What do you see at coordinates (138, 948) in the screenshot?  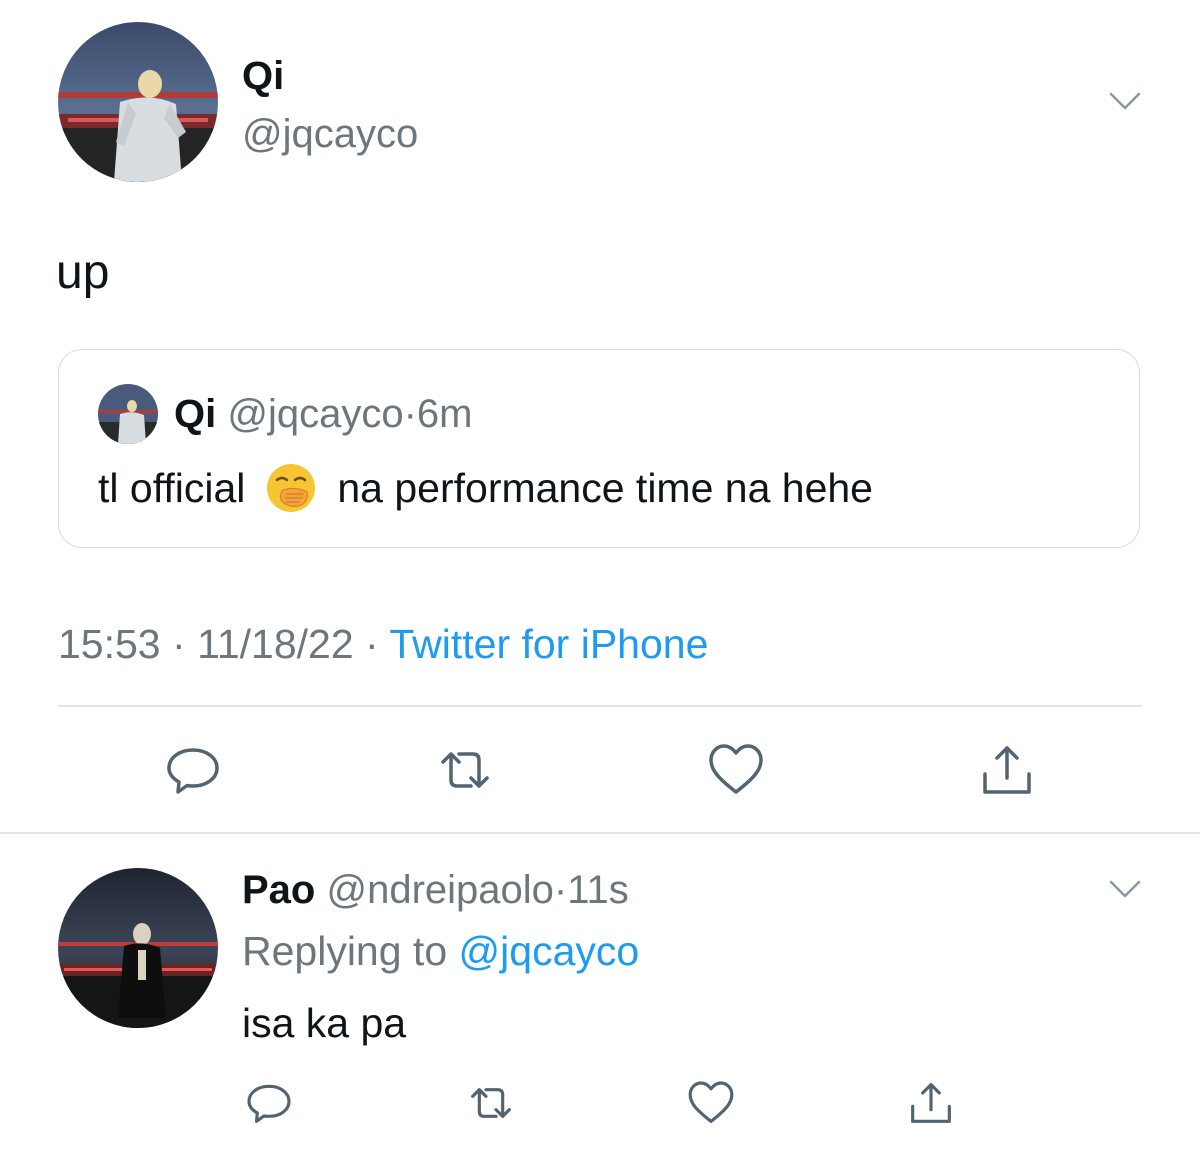 I see `reply-author-avatar` at bounding box center [138, 948].